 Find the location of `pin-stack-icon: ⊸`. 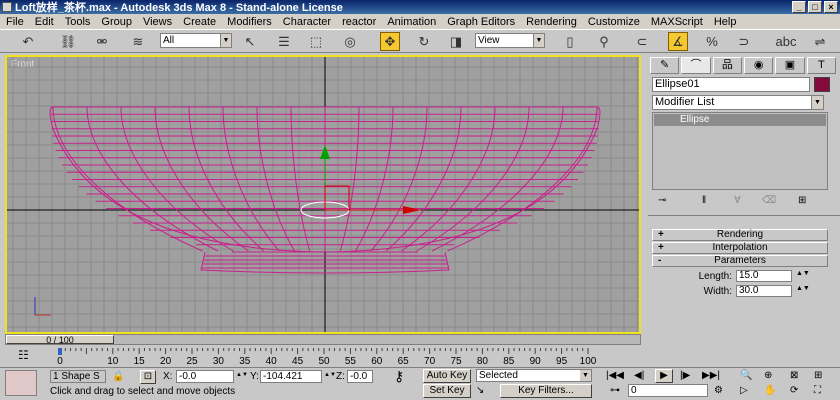

pin-stack-icon: ⊸ is located at coordinates (662, 200).